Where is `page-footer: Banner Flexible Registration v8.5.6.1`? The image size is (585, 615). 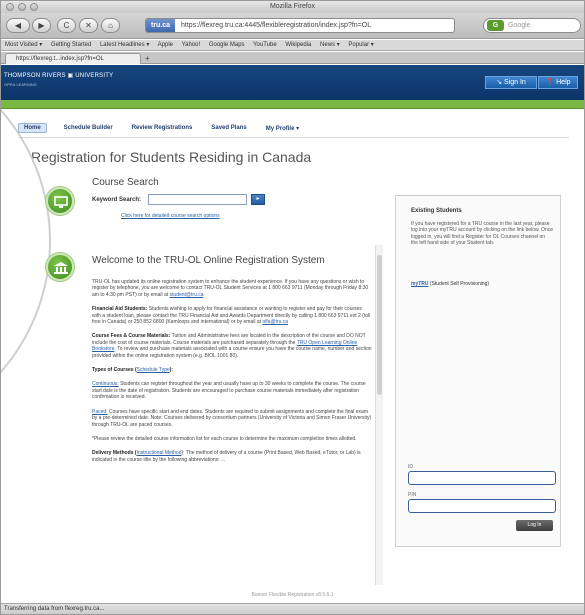 page-footer: Banner Flexible Registration v8.5.6.1 is located at coordinates (292, 595).